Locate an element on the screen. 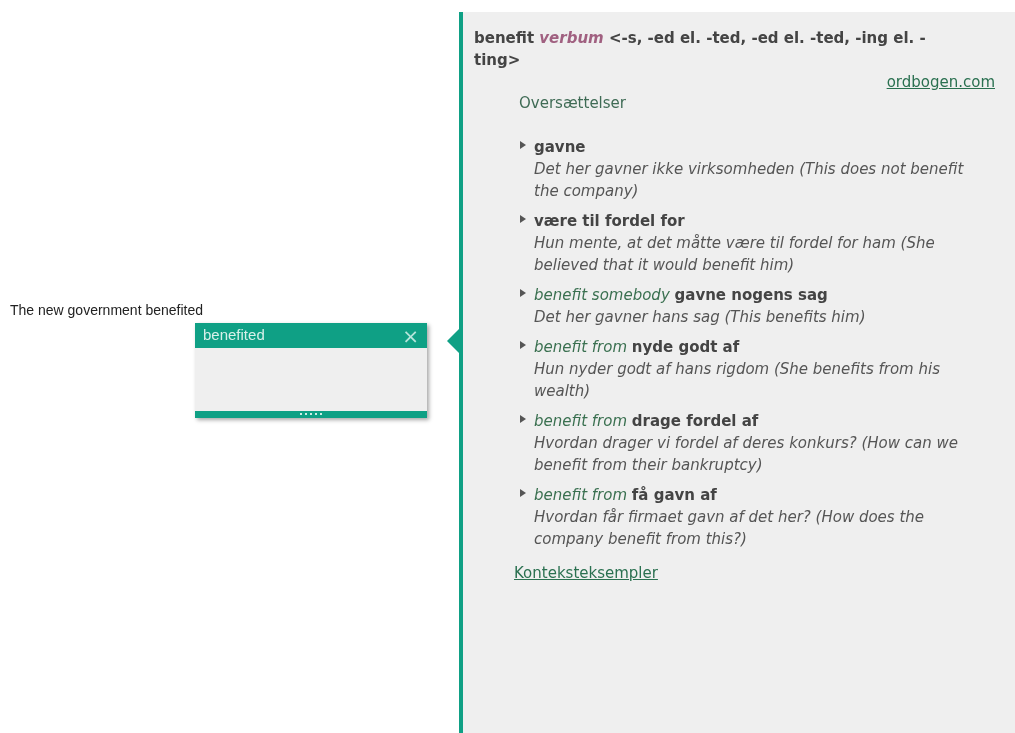 Image resolution: width=1015 pixels, height=733 pixels. example-text: Hvordan får firmaet gavn af det her? (How does the company benefit from this?) is located at coordinates (730, 528).